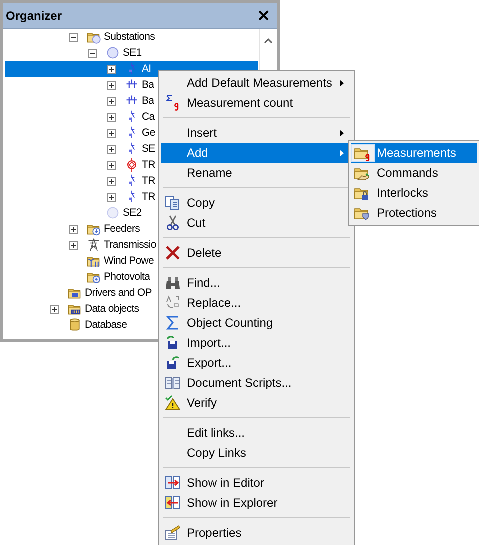 This screenshot has height=545, width=479. Describe the element at coordinates (112, 309) in the screenshot. I see `tree-item: Data objects` at that location.